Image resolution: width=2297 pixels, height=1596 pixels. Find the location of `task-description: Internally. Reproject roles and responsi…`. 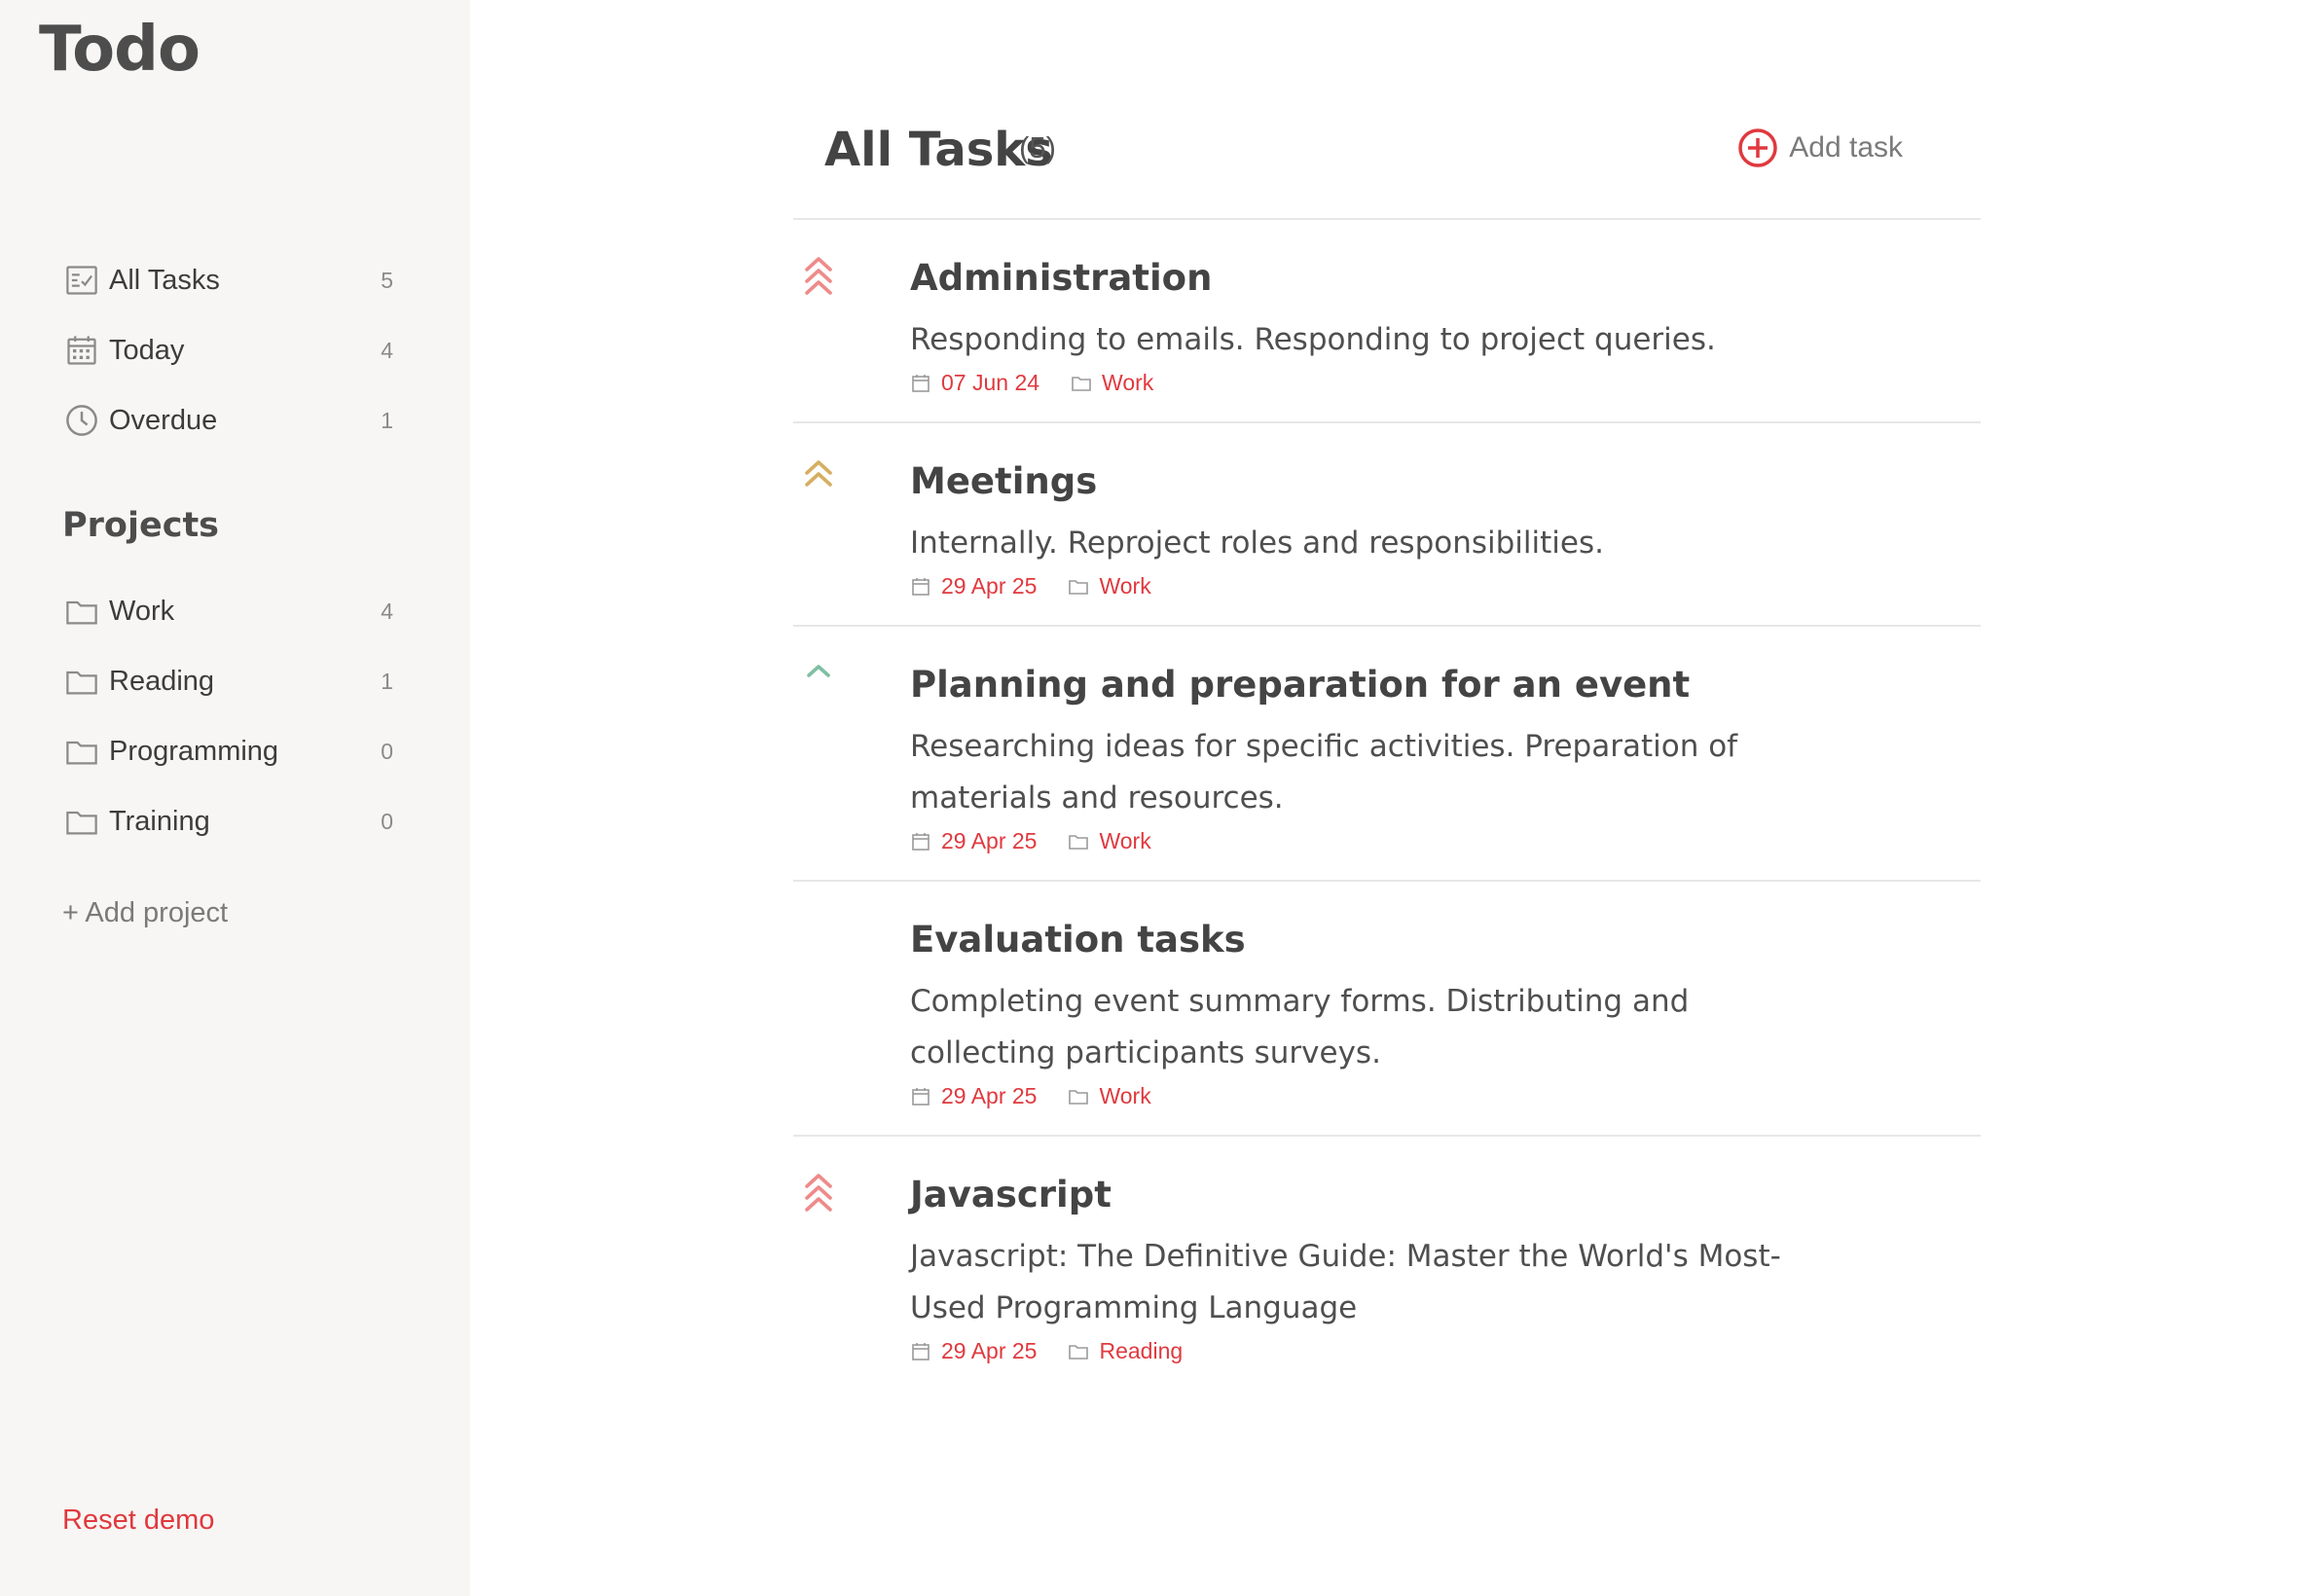

task-description: Internally. Reproject roles and responsi… is located at coordinates (1257, 543).